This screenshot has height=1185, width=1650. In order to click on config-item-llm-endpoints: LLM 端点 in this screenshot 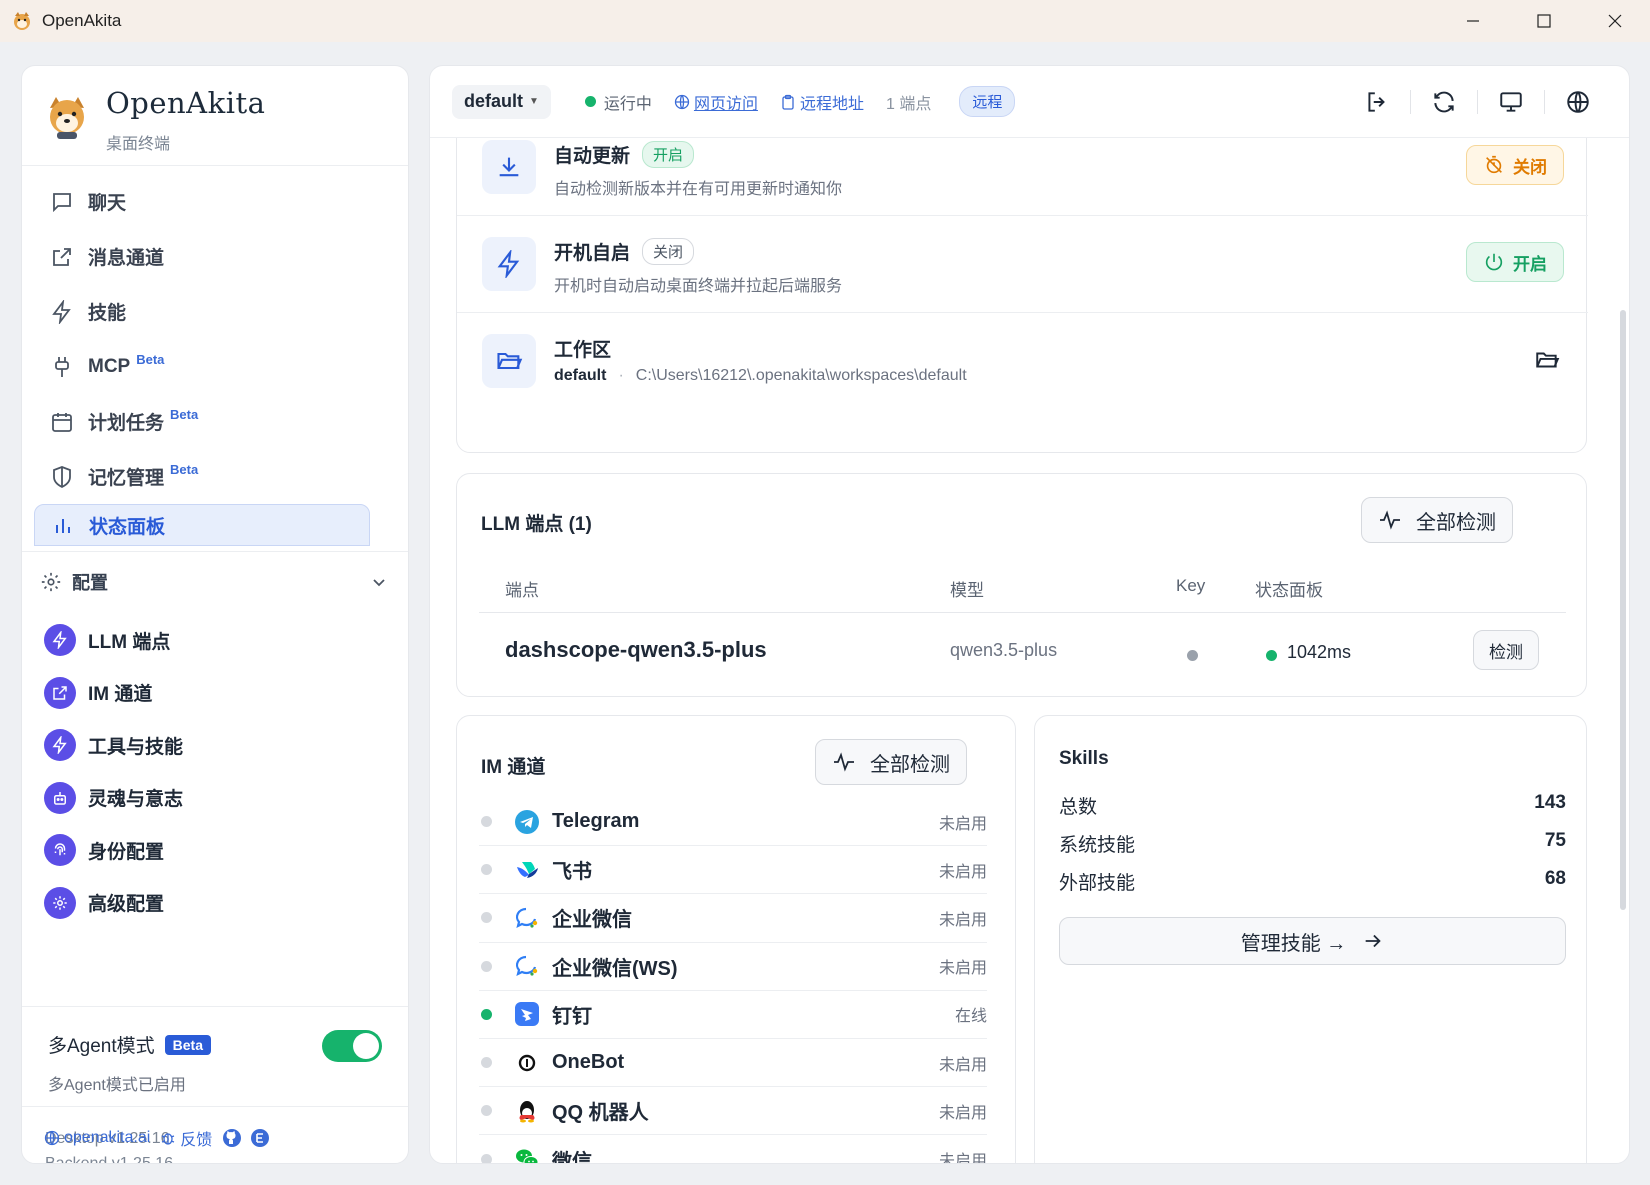, I will do `click(214, 640)`.